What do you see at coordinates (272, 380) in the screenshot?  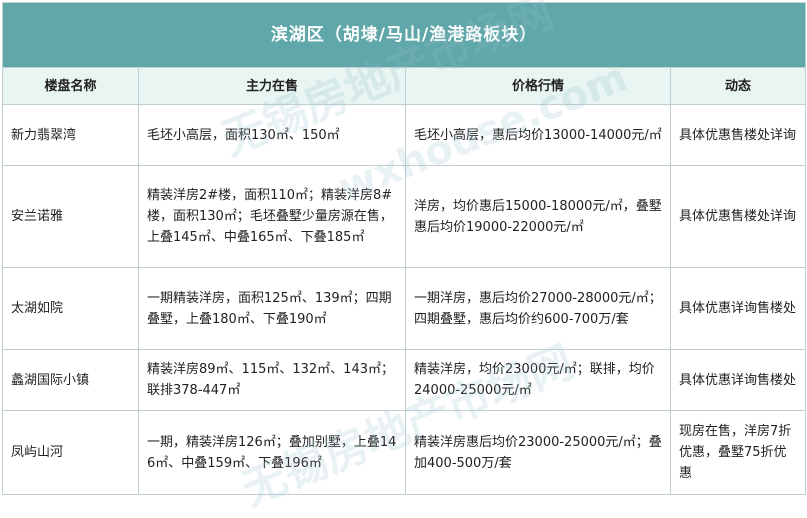 I see `main-products: 精装洋房89㎡、115㎡、132㎡、143㎡；联排378-447㎡` at bounding box center [272, 380].